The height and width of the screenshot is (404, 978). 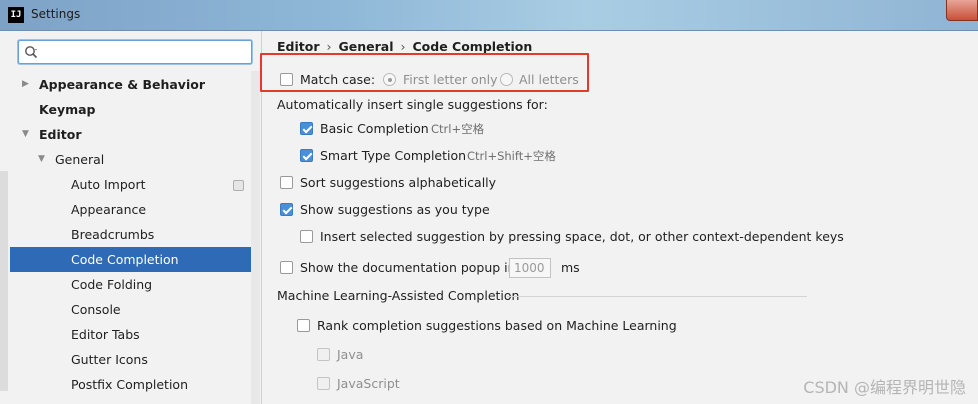 I want to click on tree-item-label: Appearance & Behavior, so click(x=122, y=84).